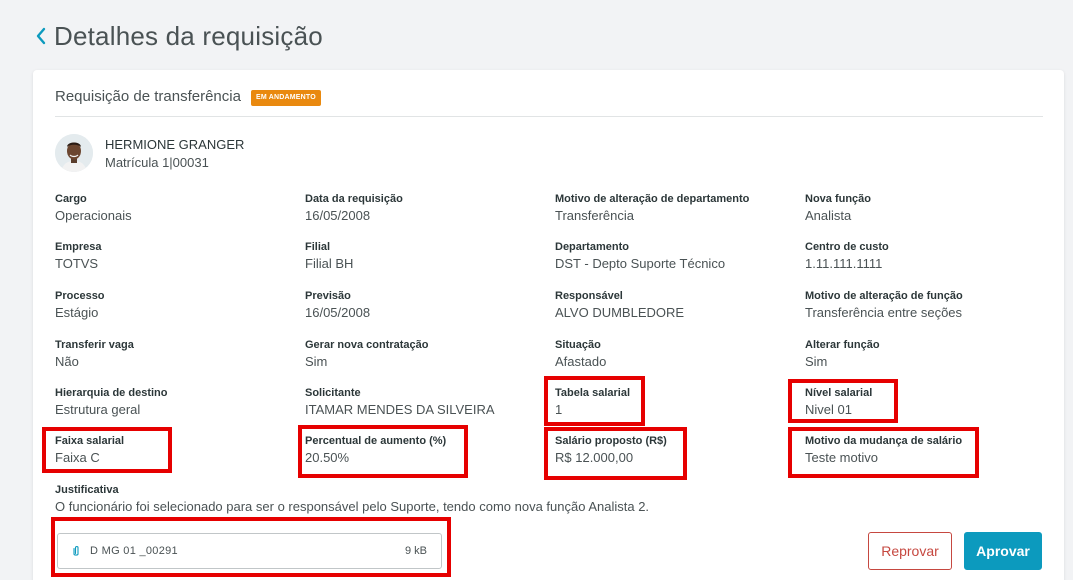 The image size is (1073, 580). Describe the element at coordinates (367, 345) in the screenshot. I see `field-label: Gerar nova contratação` at that location.